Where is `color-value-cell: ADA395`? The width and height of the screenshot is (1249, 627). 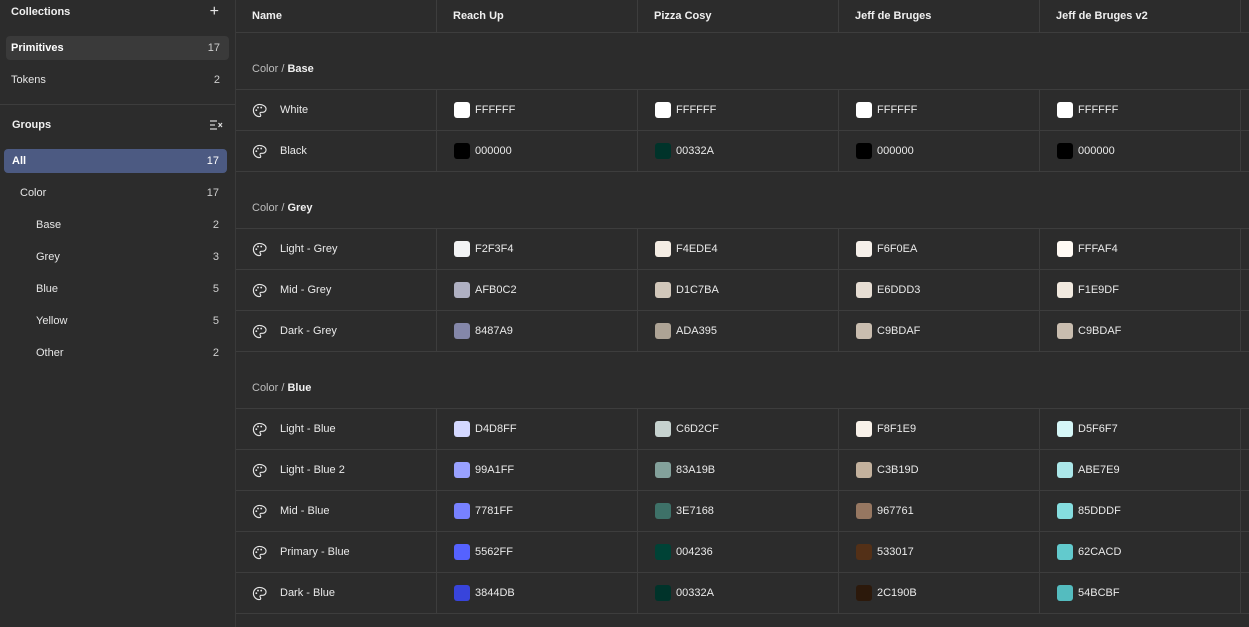
color-value-cell: ADA395 is located at coordinates (737, 331).